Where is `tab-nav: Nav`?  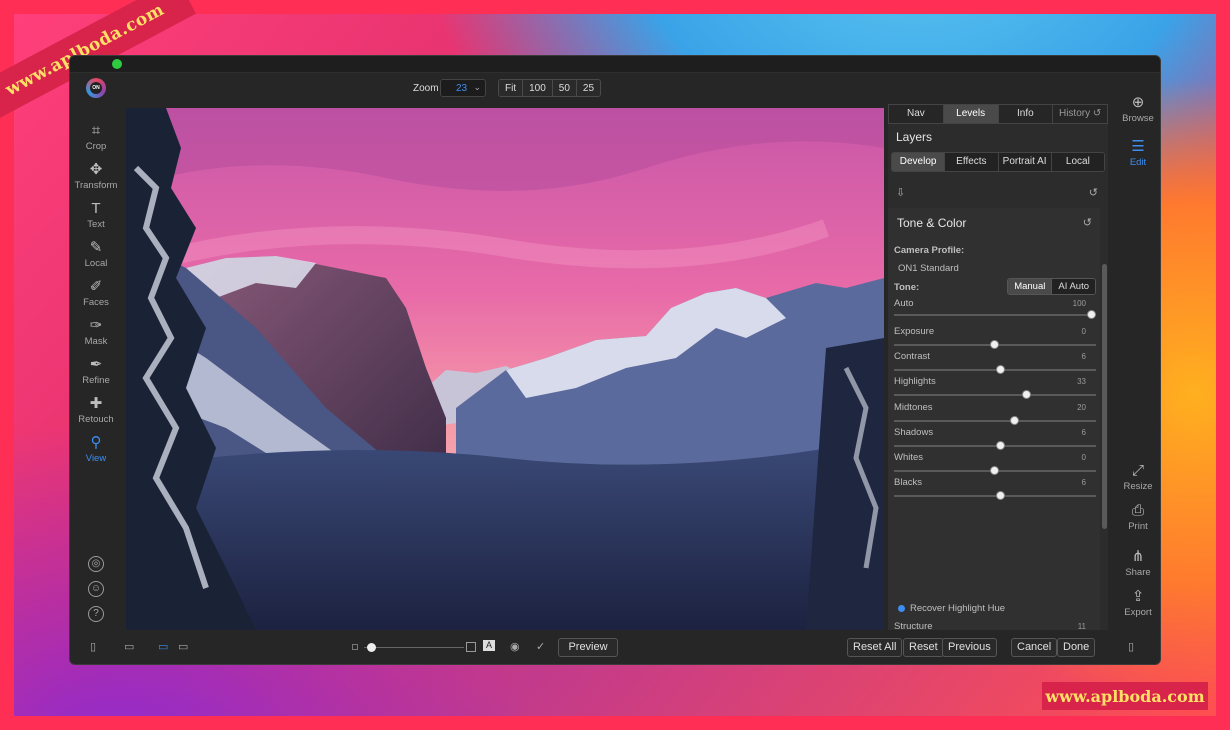 tab-nav: Nav is located at coordinates (916, 114).